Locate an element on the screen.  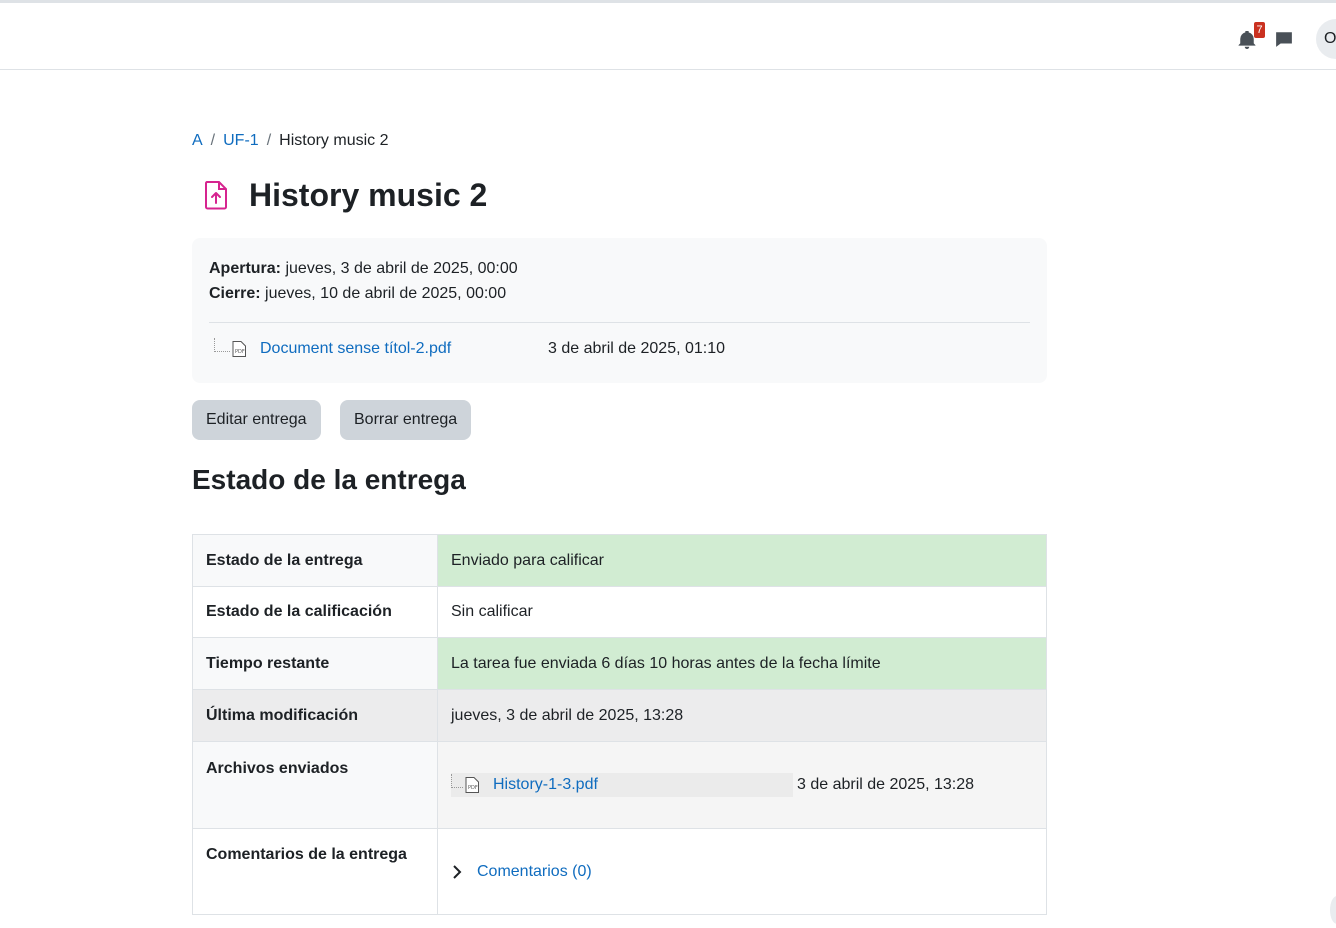
submission-comments-label: Comentarios de la entrega is located at coordinates (315, 871).